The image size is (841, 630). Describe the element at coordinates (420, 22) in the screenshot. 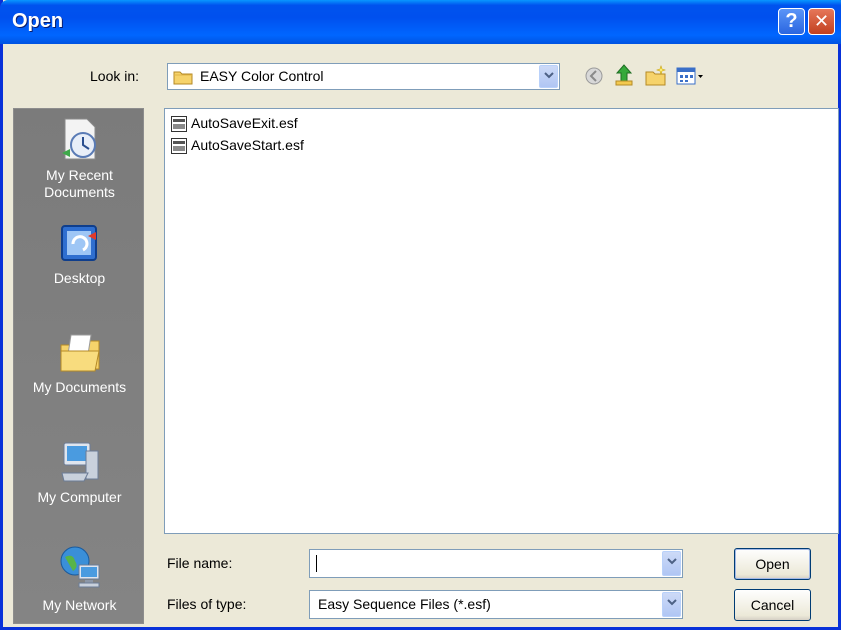

I see `title-bar: Open ? ✕` at that location.